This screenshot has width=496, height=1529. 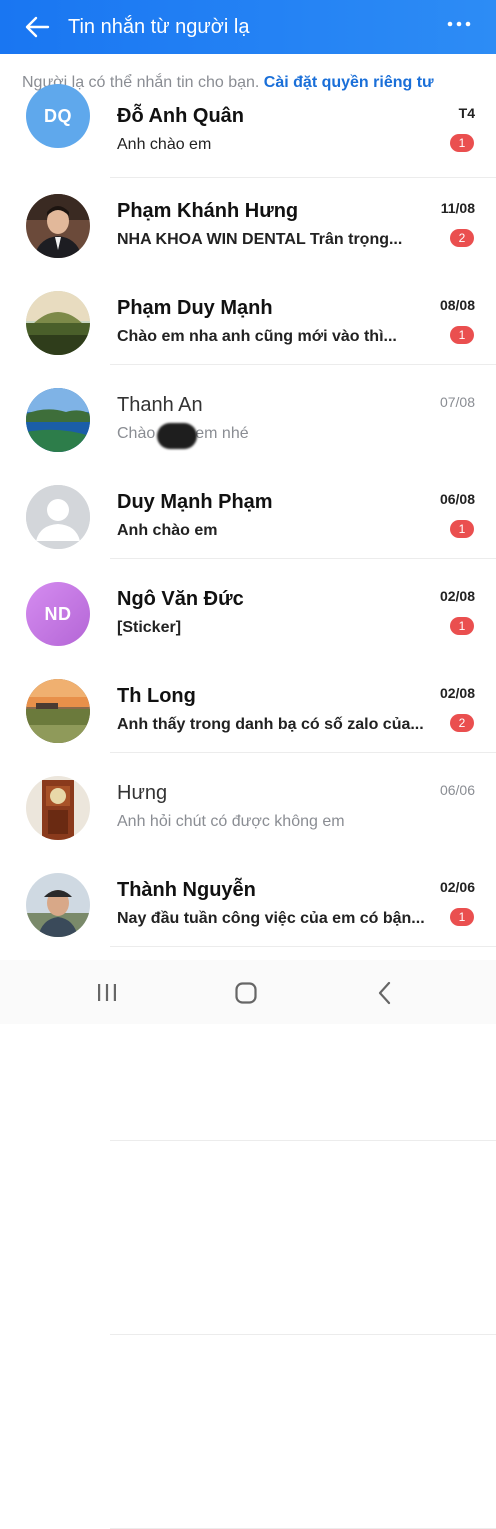 What do you see at coordinates (457, 208) in the screenshot?
I see `timestamp: 11/08` at bounding box center [457, 208].